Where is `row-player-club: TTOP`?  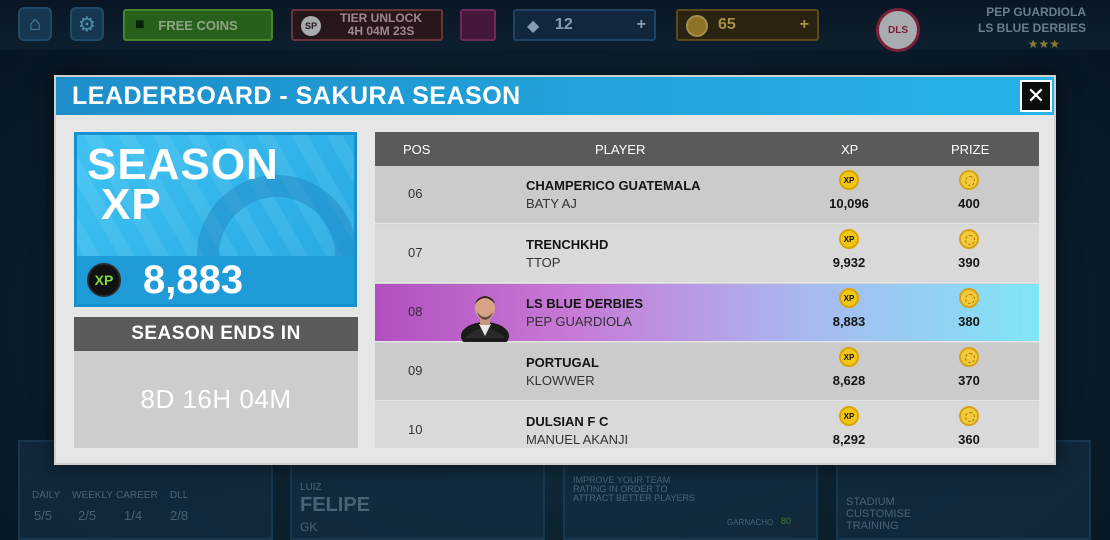
row-player-club: TTOP is located at coordinates (543, 262).